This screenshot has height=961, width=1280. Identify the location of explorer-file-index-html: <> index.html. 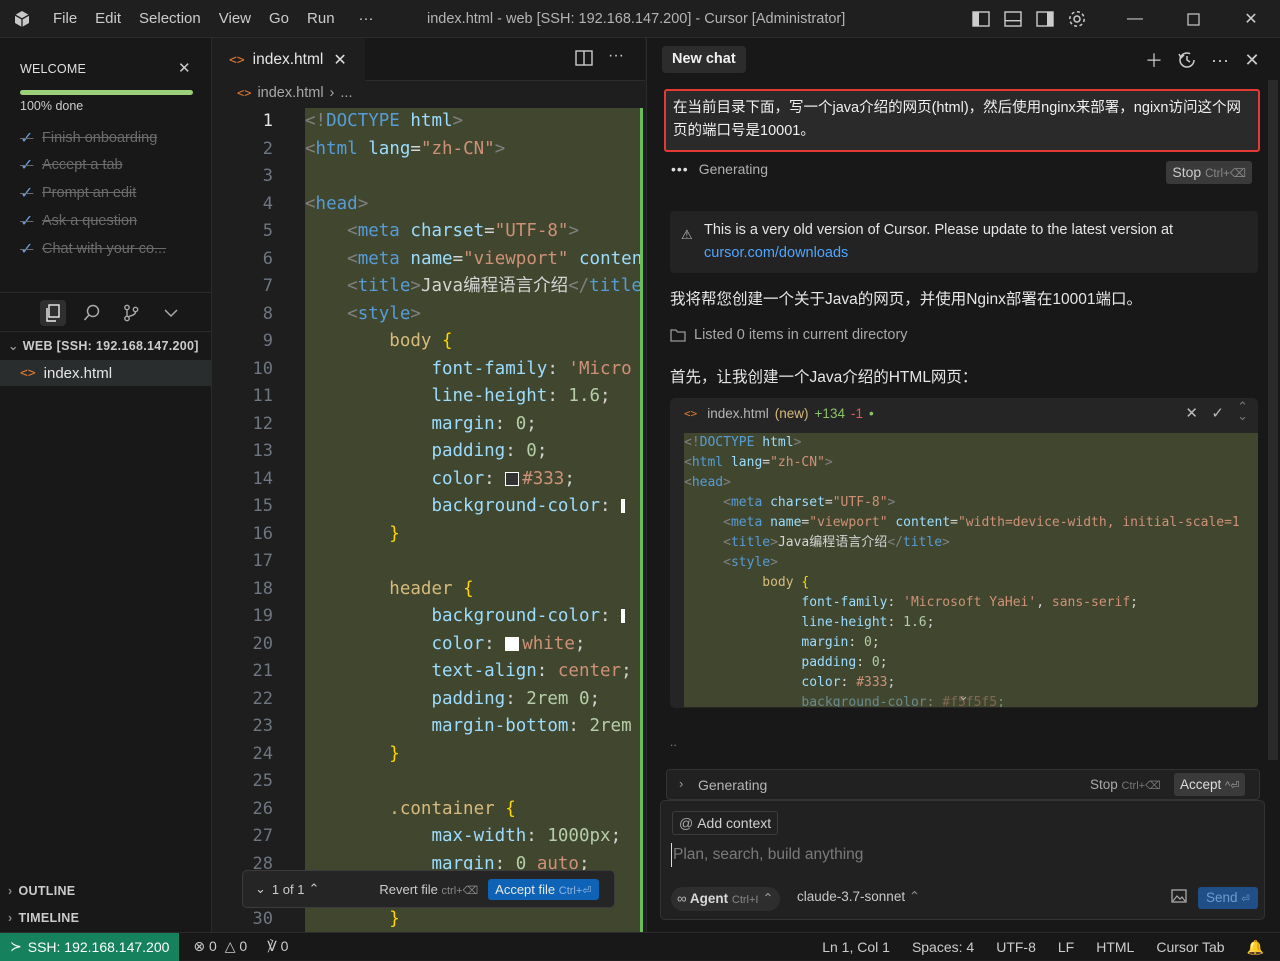
(105, 373).